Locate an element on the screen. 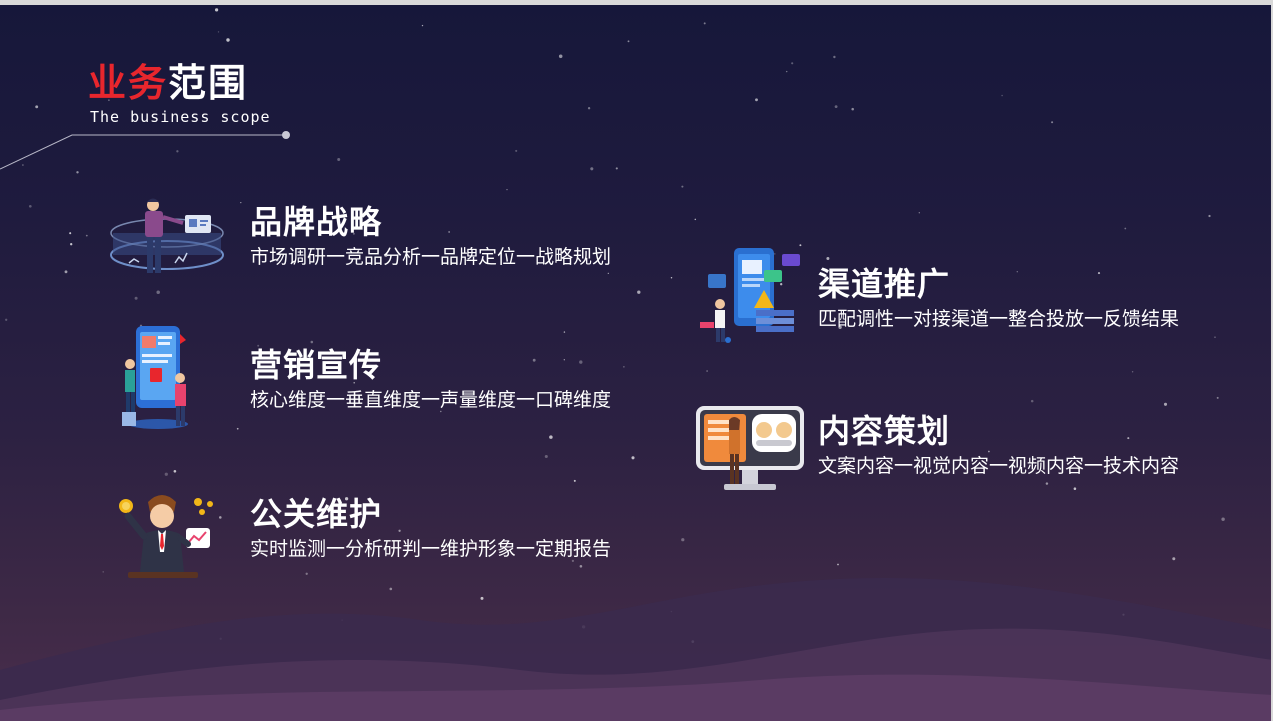  item-description: 核心维度一垂直维度一声量维度一口碑维度 is located at coordinates (431, 400).